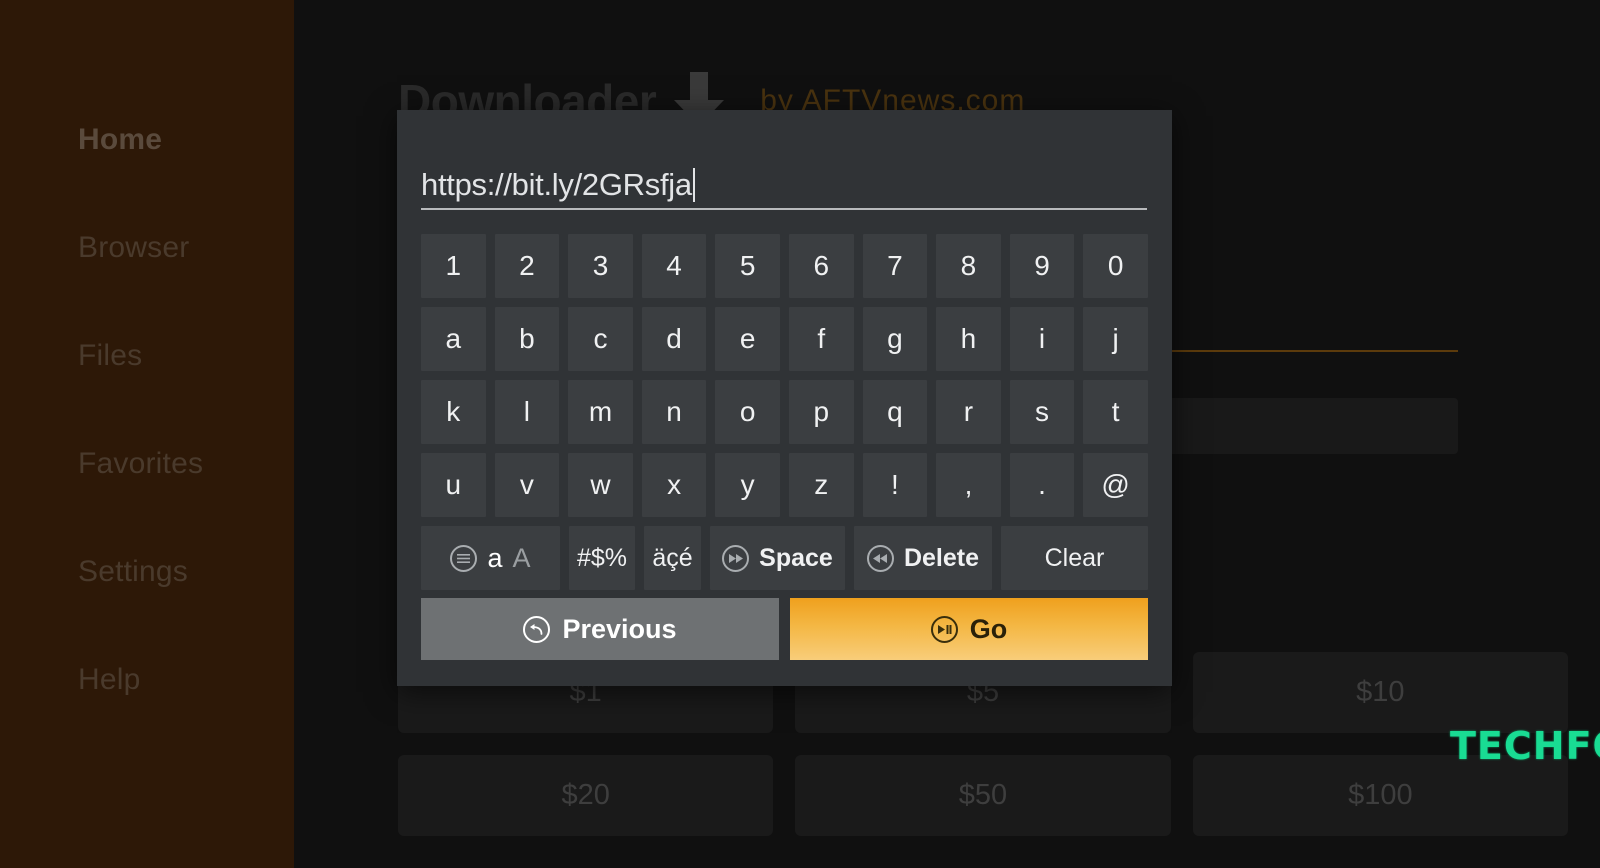 This screenshot has height=868, width=1600. I want to click on donation-button: $20, so click(586, 795).